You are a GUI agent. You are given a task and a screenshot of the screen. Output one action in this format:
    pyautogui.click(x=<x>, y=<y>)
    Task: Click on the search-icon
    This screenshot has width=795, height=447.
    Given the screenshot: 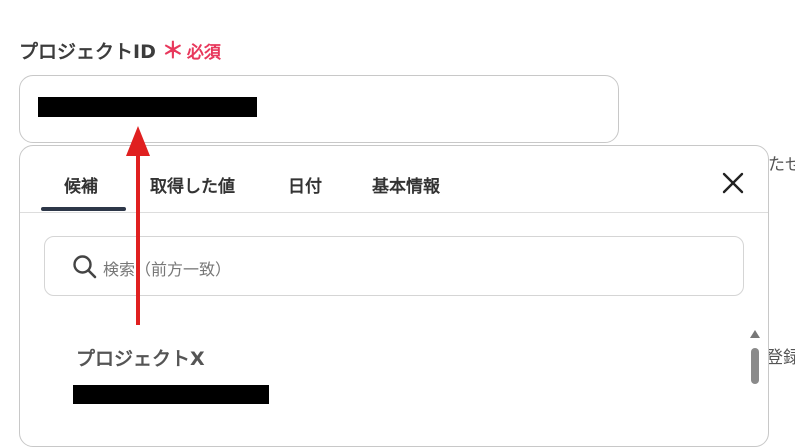 What is the action you would take?
    pyautogui.click(x=85, y=267)
    